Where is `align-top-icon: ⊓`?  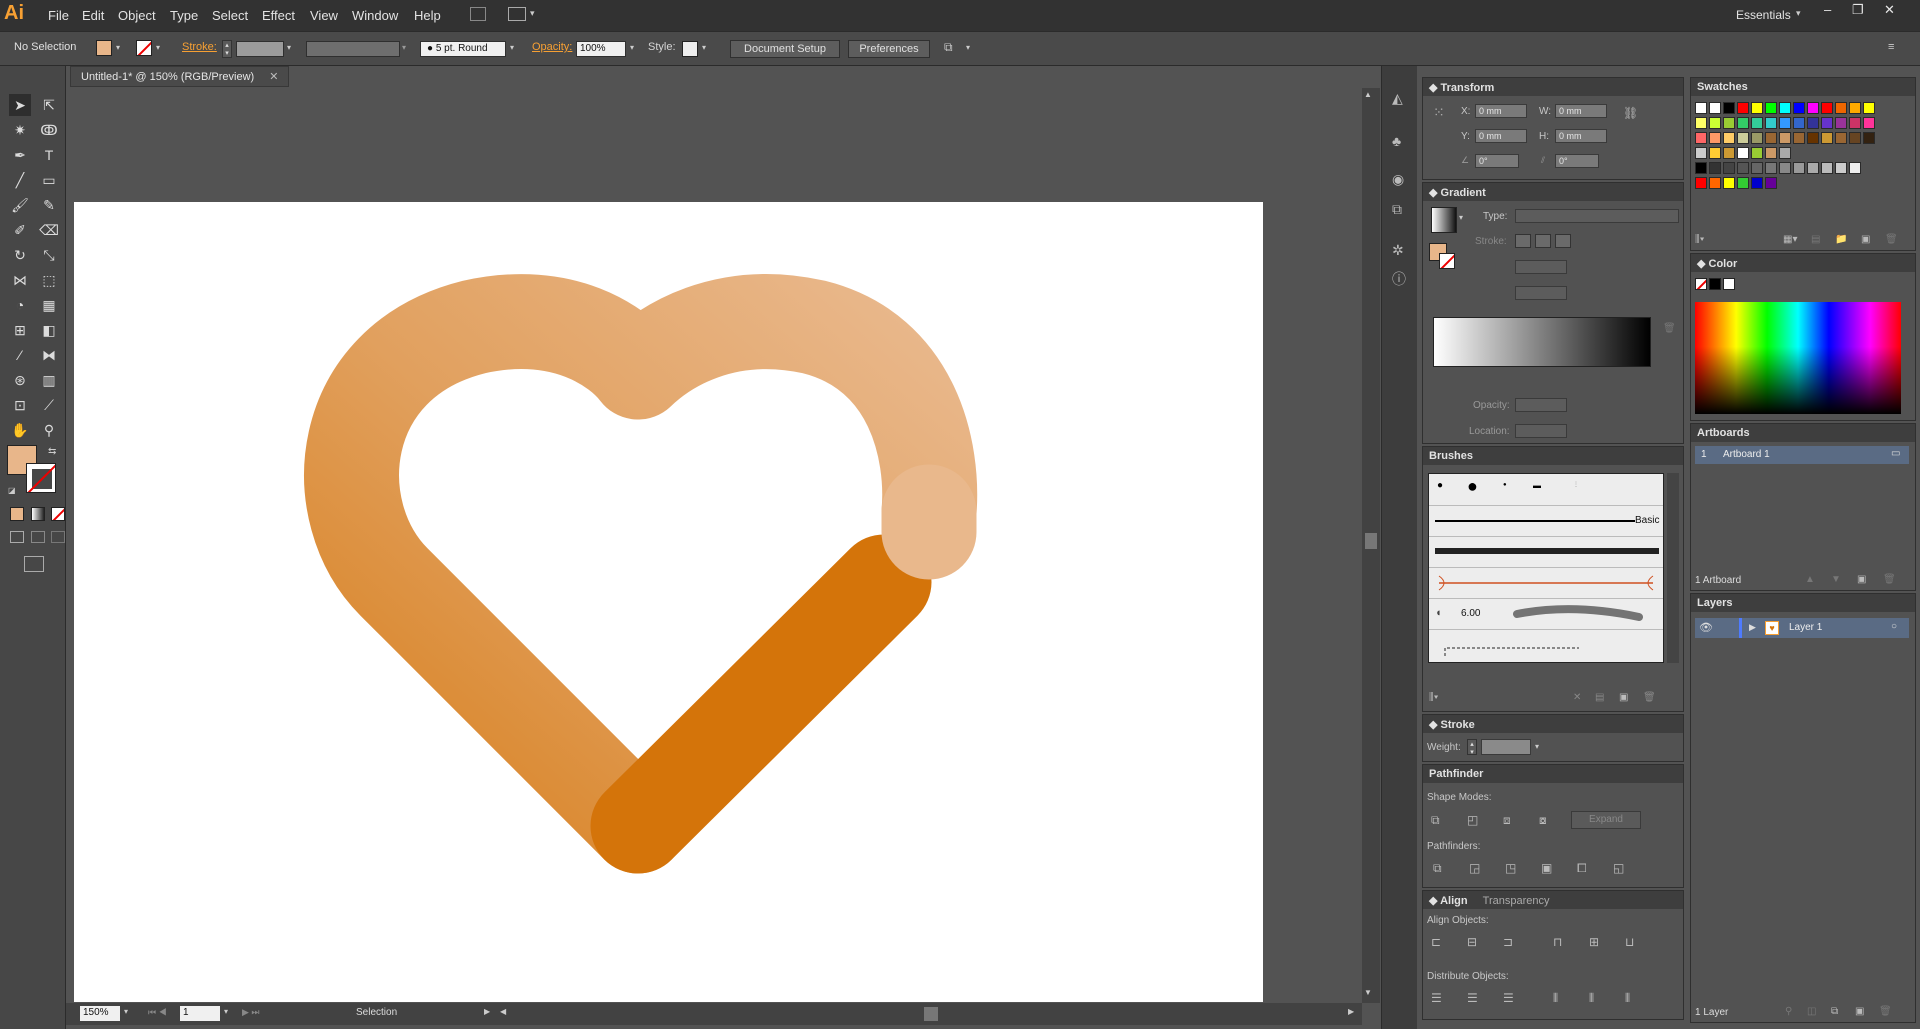 align-top-icon: ⊓ is located at coordinates (1557, 942).